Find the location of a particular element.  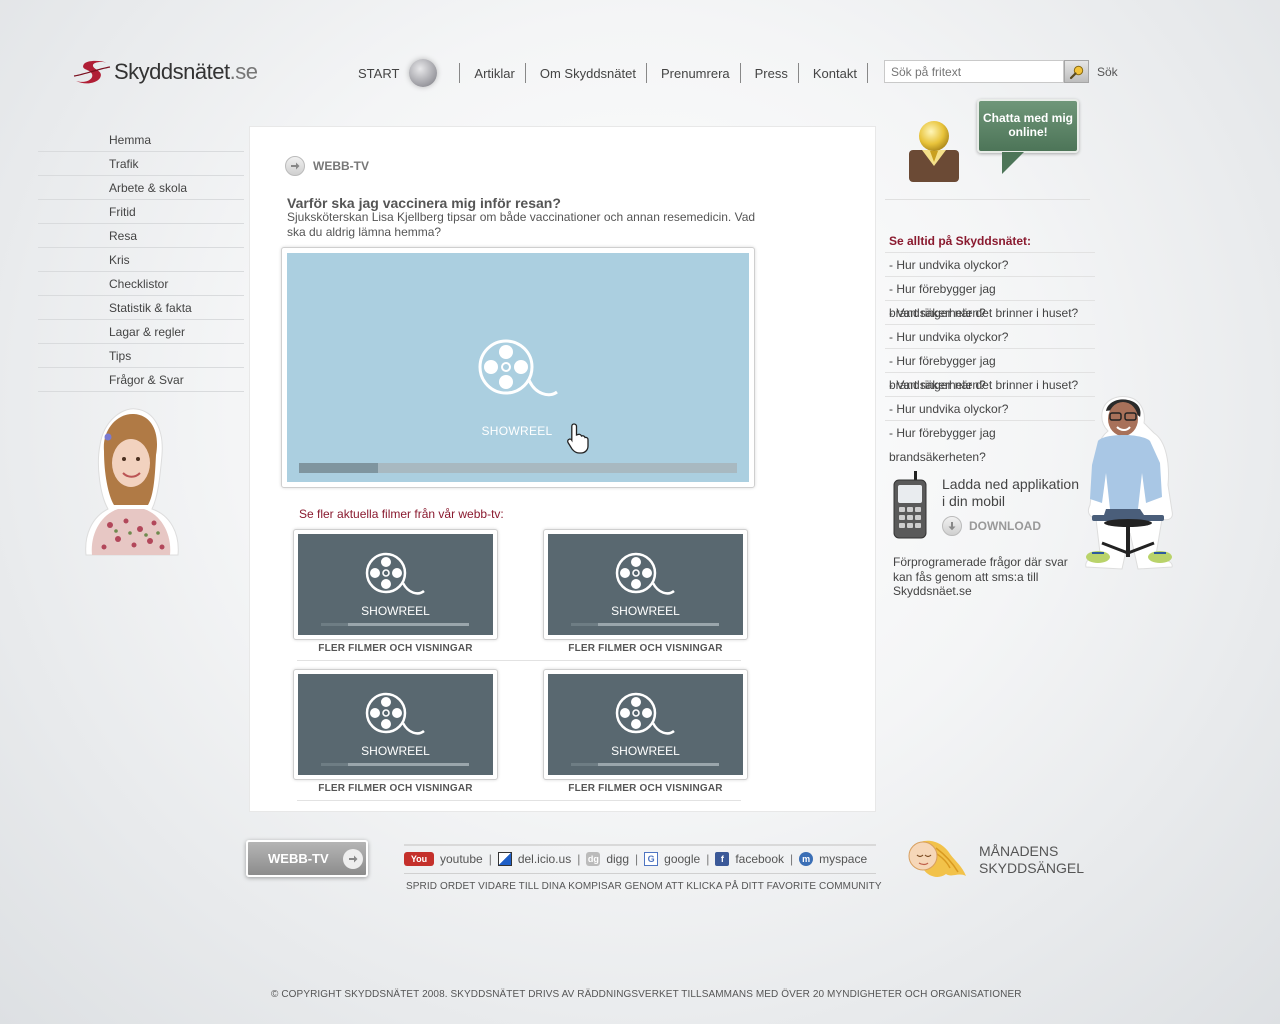

social-label: myspace is located at coordinates (843, 859).